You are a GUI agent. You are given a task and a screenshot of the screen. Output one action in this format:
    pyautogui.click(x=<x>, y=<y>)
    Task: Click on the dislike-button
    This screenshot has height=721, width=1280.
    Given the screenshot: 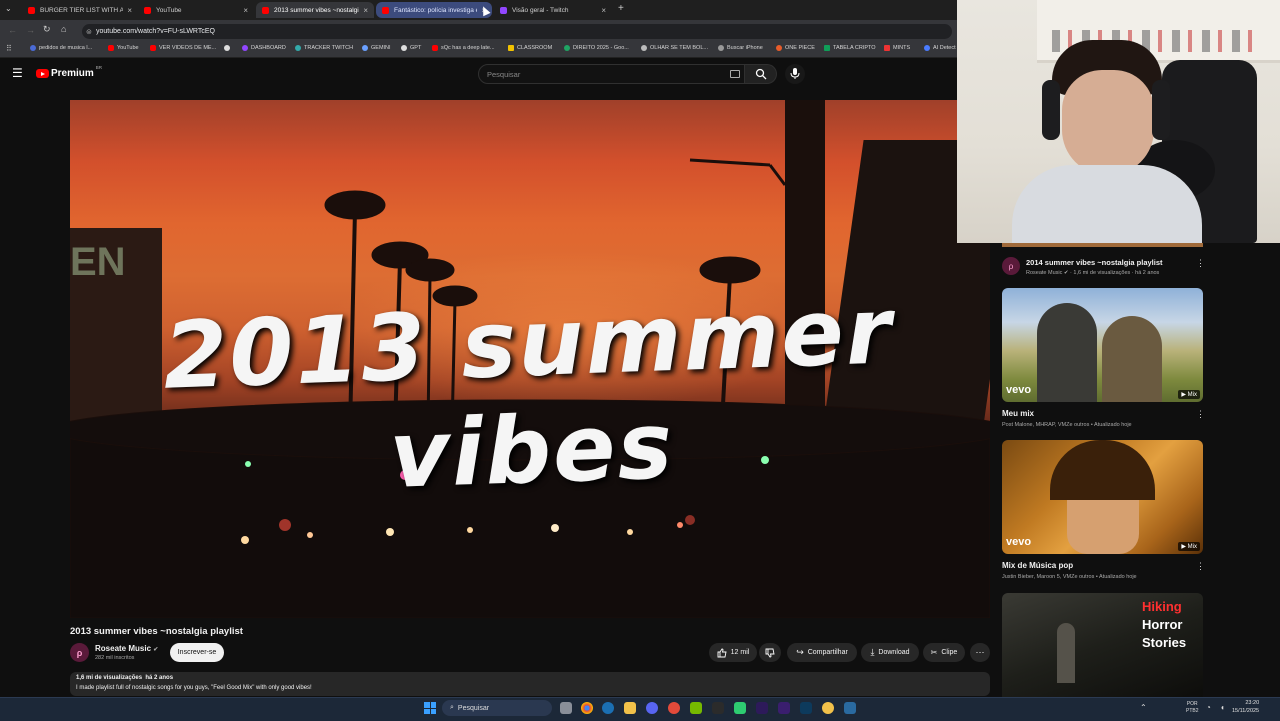 What is the action you would take?
    pyautogui.click(x=770, y=652)
    